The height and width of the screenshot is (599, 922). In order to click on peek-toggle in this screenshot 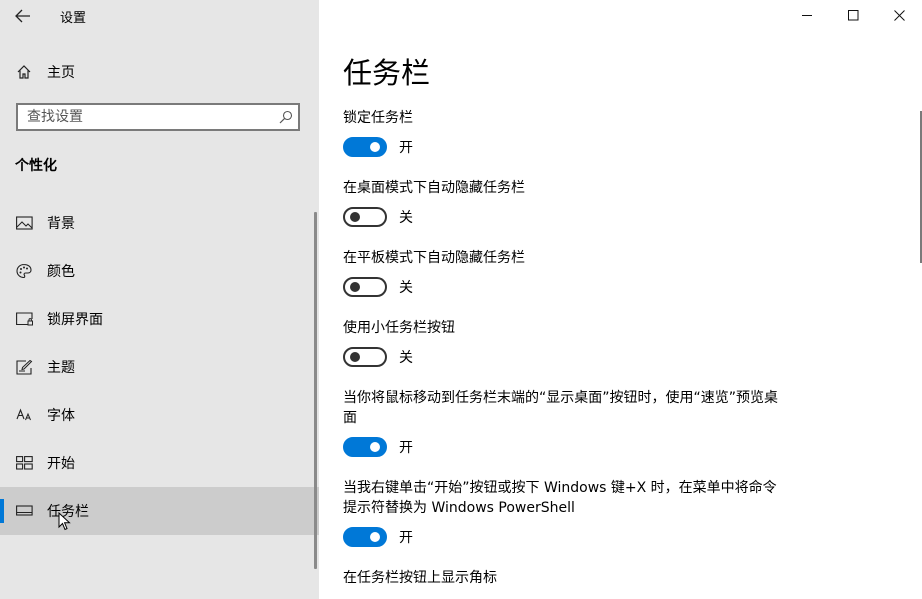, I will do `click(365, 447)`.